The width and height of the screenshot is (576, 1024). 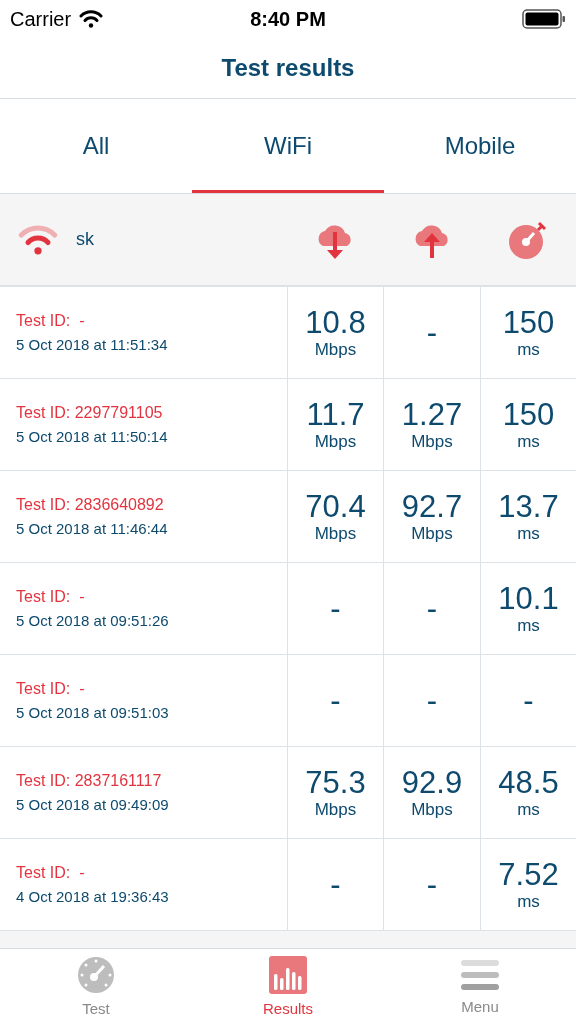 What do you see at coordinates (288, 68) in the screenshot?
I see `screen-title: Test results` at bounding box center [288, 68].